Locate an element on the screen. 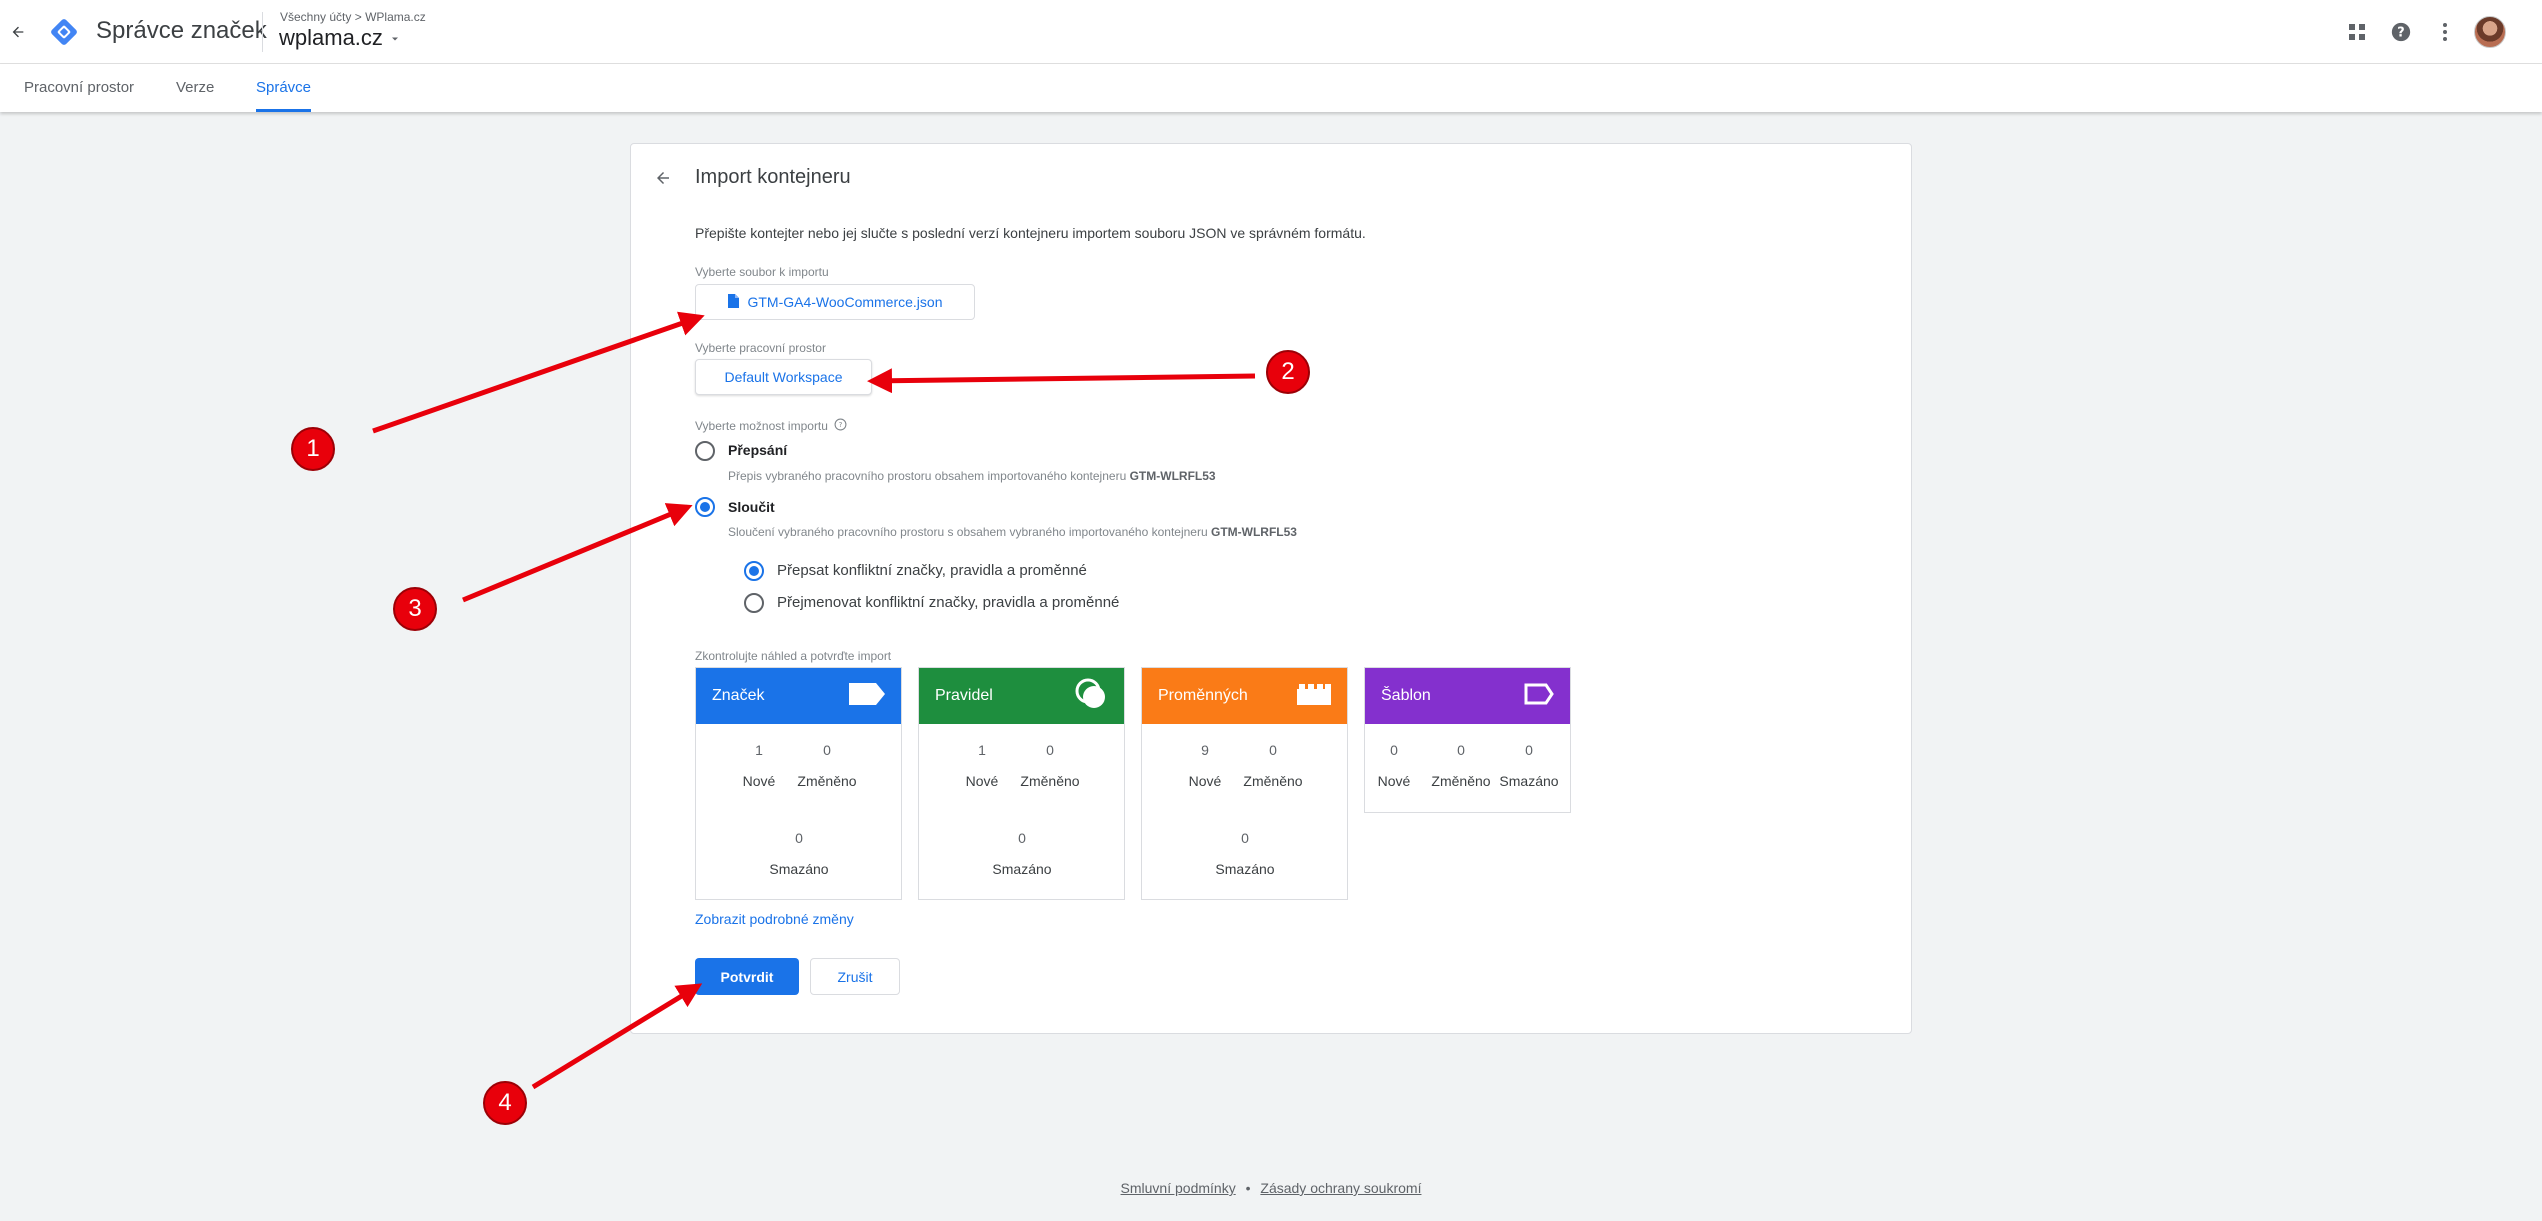  summary-header-triggers: Pravidel is located at coordinates (1021, 696).